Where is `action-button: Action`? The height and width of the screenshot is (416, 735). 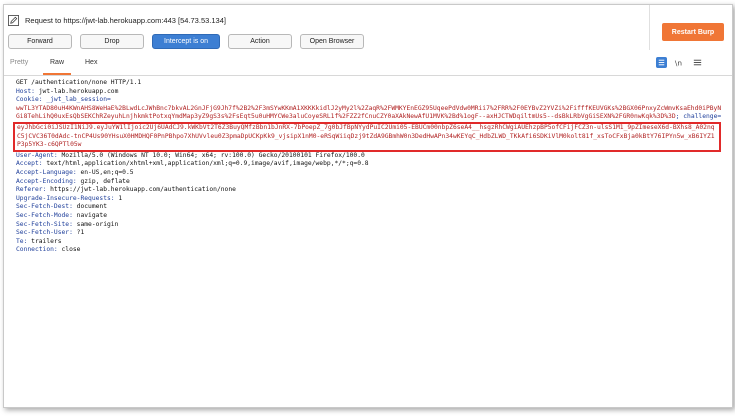
action-button: Action is located at coordinates (260, 41).